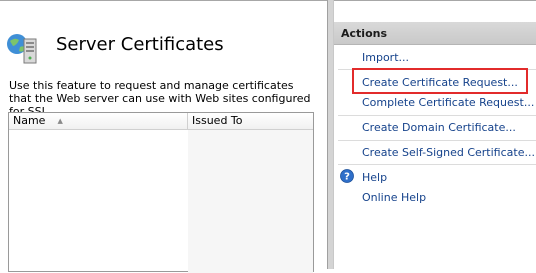 The image size is (536, 273). Describe the element at coordinates (250, 121) in the screenshot. I see `column-header-issued-to: Issued To` at that location.